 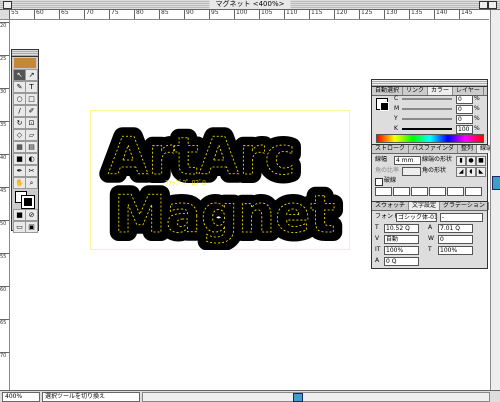 What do you see at coordinates (430, 227) in the screenshot?
I see `leading-icon: A` at bounding box center [430, 227].